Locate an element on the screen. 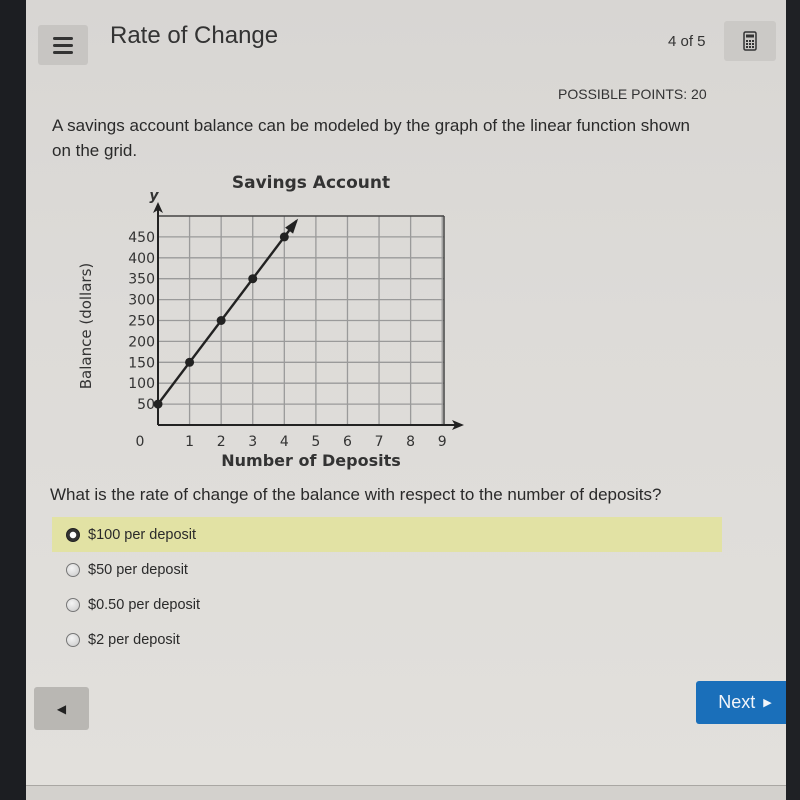  y-tick-label: 200 is located at coordinates (141, 342).